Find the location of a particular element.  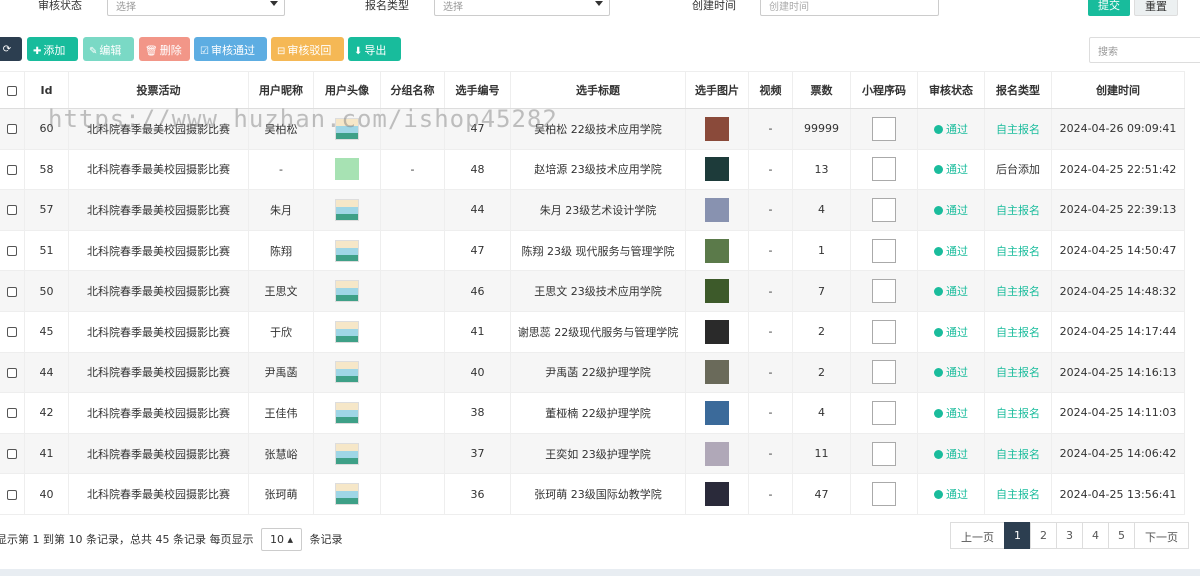

col-header: 选手标题 is located at coordinates (598, 90).